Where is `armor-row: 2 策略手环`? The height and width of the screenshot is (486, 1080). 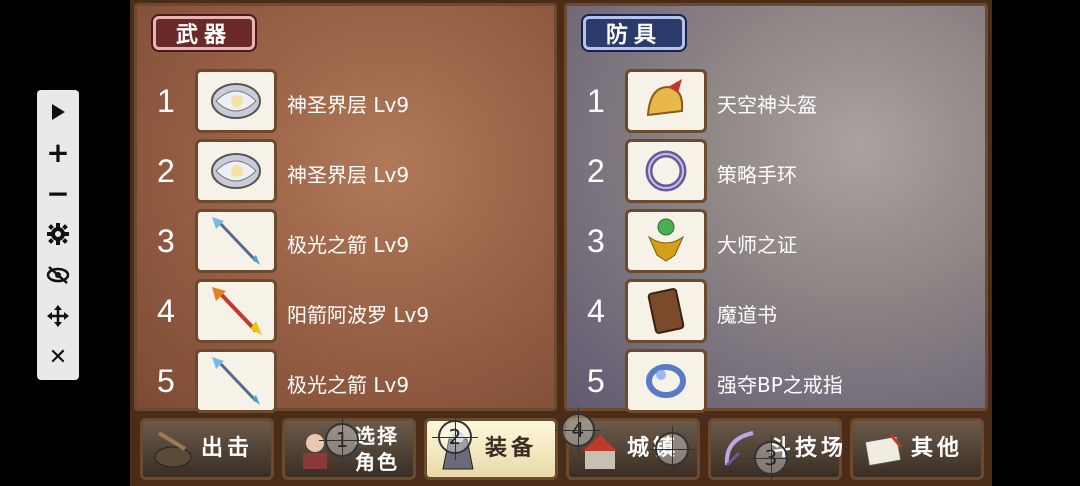 armor-row: 2 策略手环 is located at coordinates (776, 172).